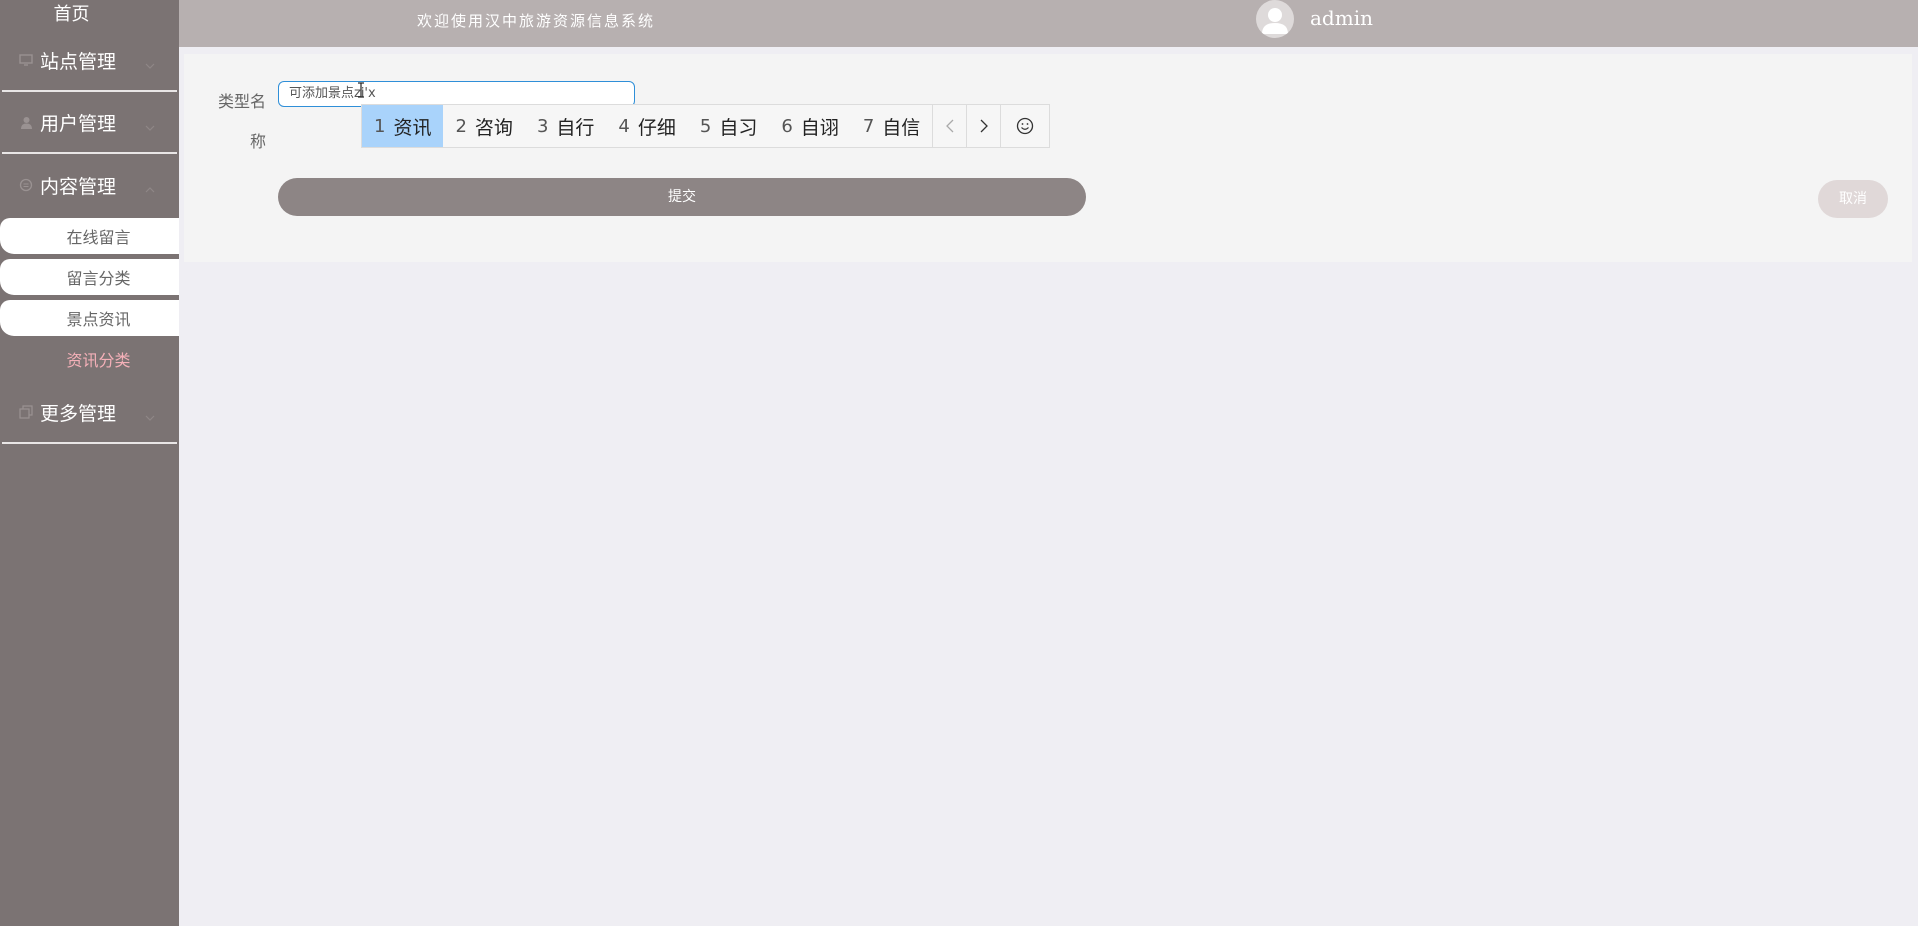  What do you see at coordinates (71, 15) in the screenshot?
I see `home-link: 首页` at bounding box center [71, 15].